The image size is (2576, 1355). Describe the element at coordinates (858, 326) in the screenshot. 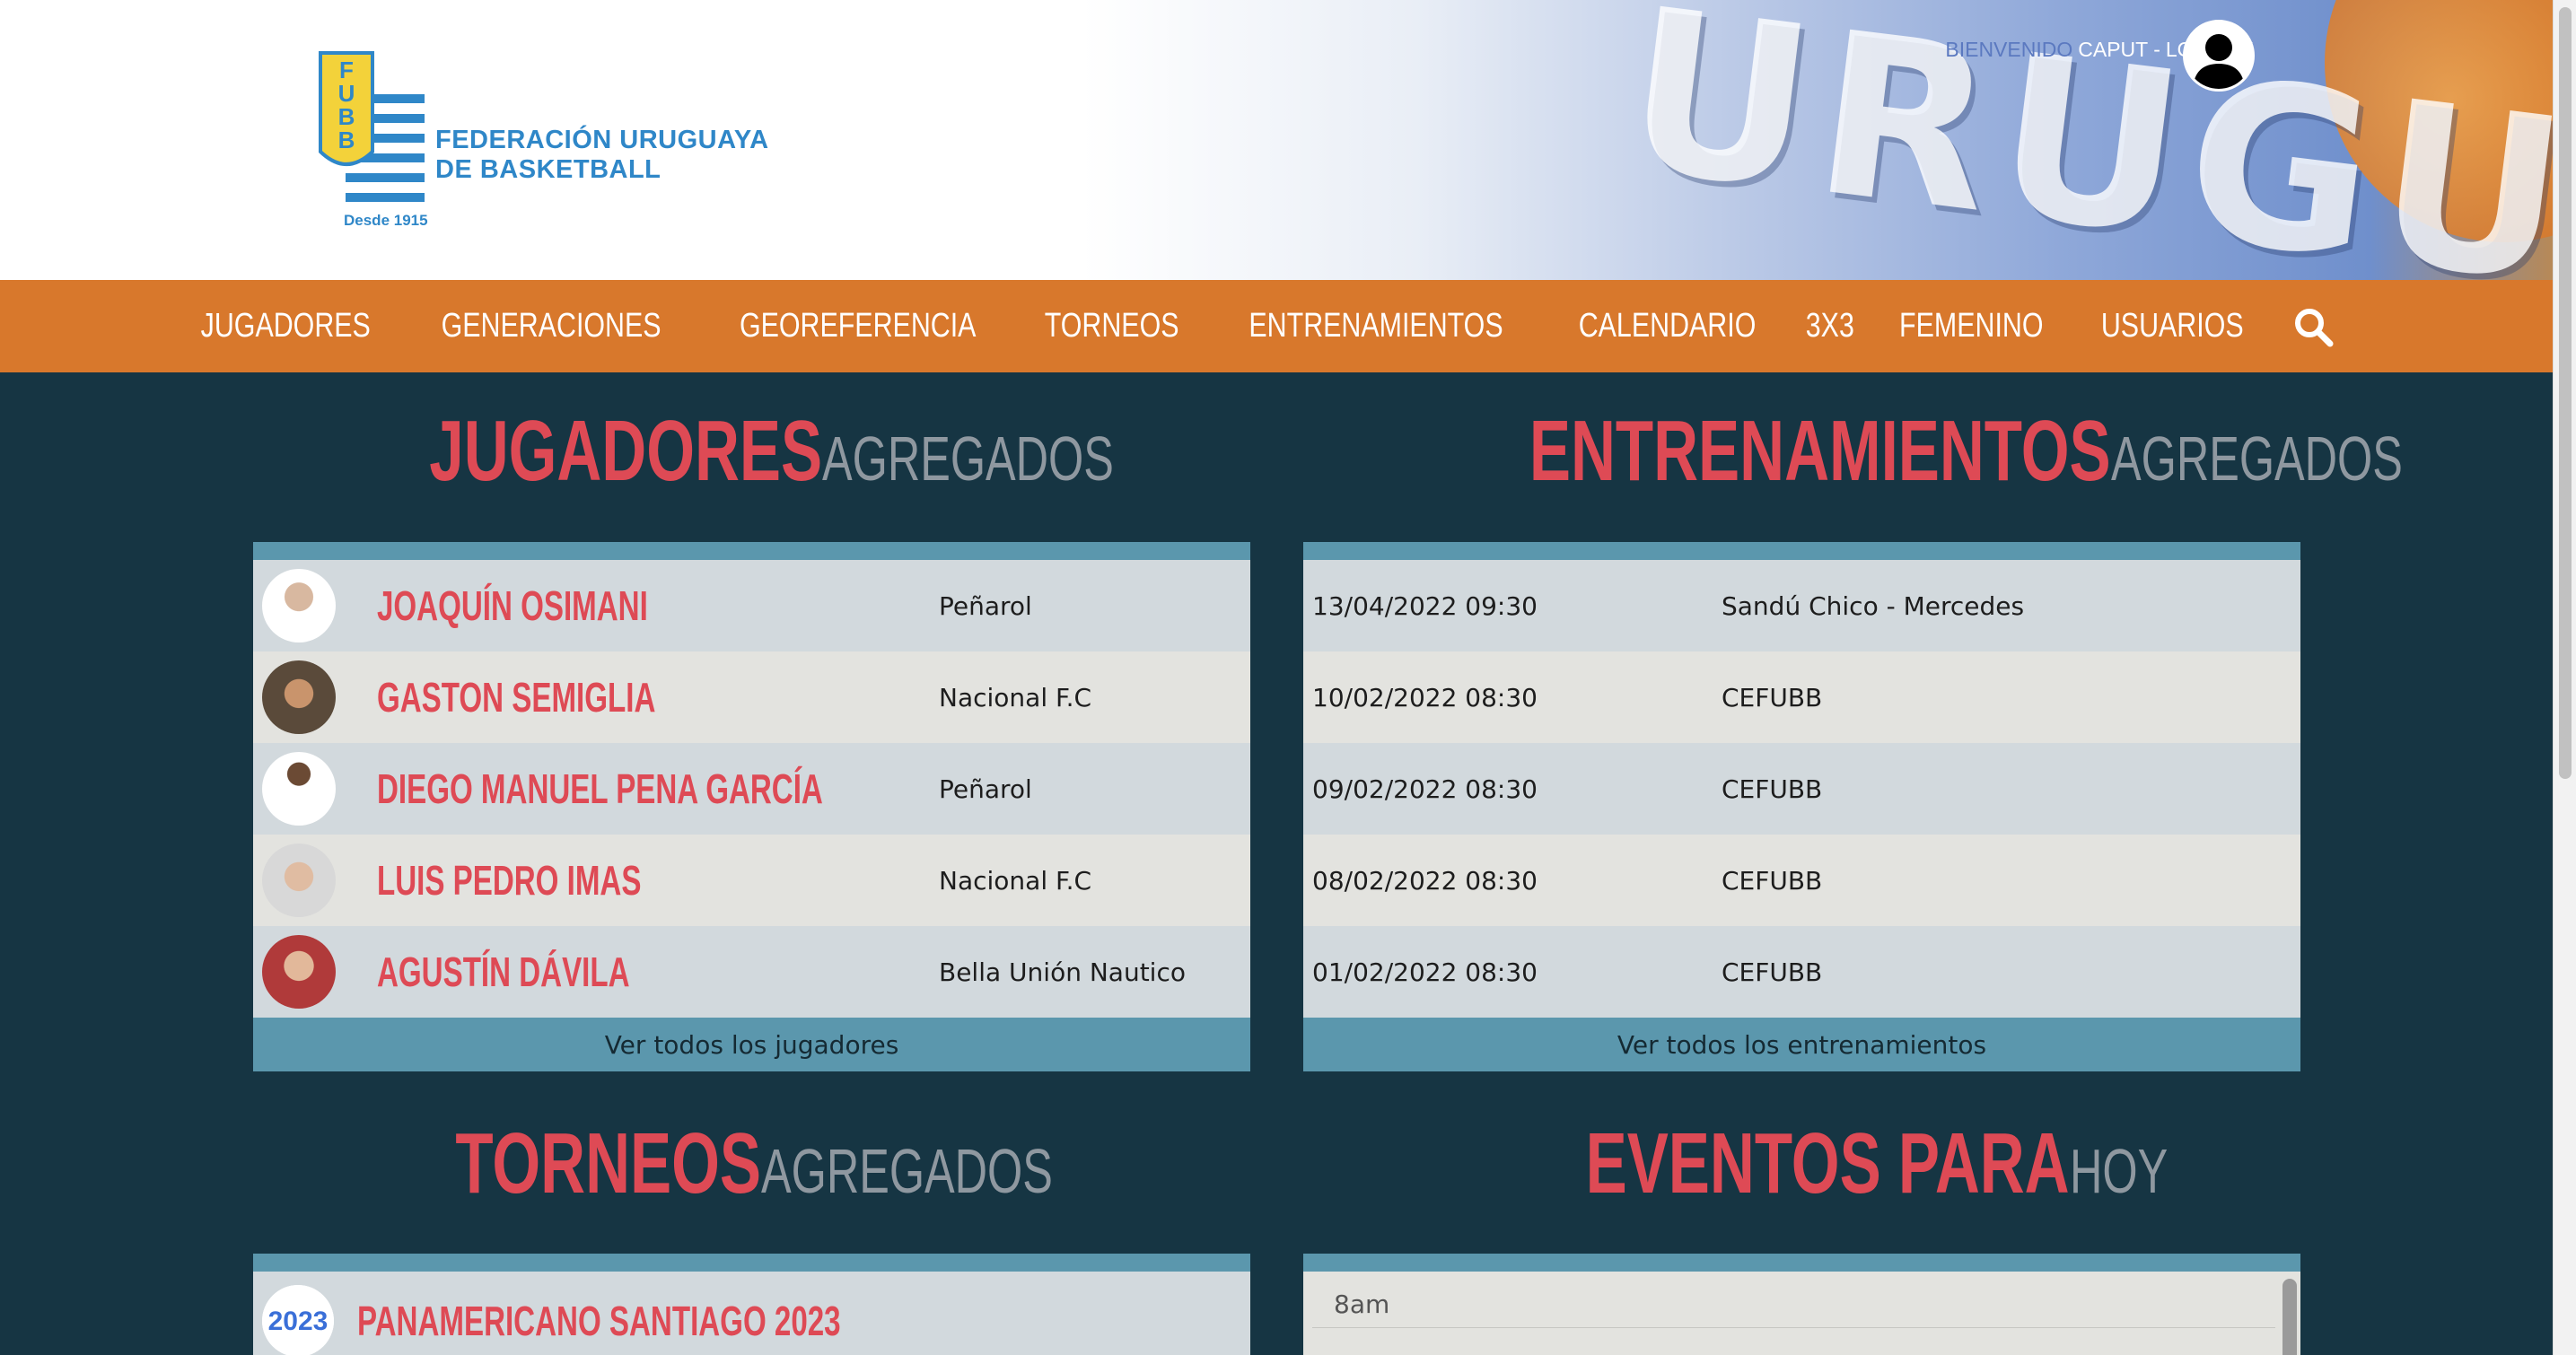

I see `nav-georeferencia: GEOREFERENCIA` at that location.